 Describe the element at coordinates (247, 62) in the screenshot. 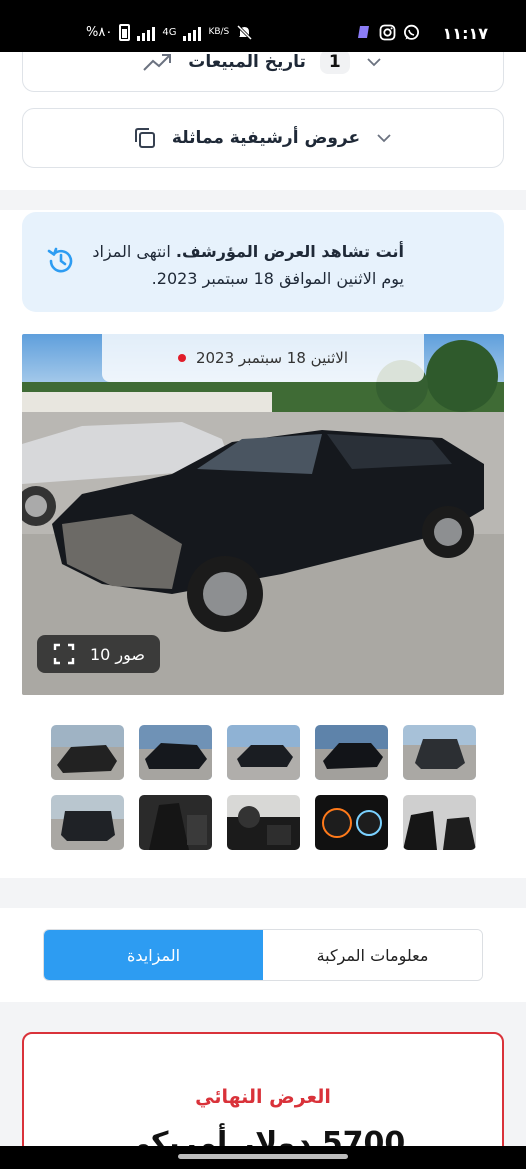

I see `sales-history-label: تاريخ المبيعات` at that location.